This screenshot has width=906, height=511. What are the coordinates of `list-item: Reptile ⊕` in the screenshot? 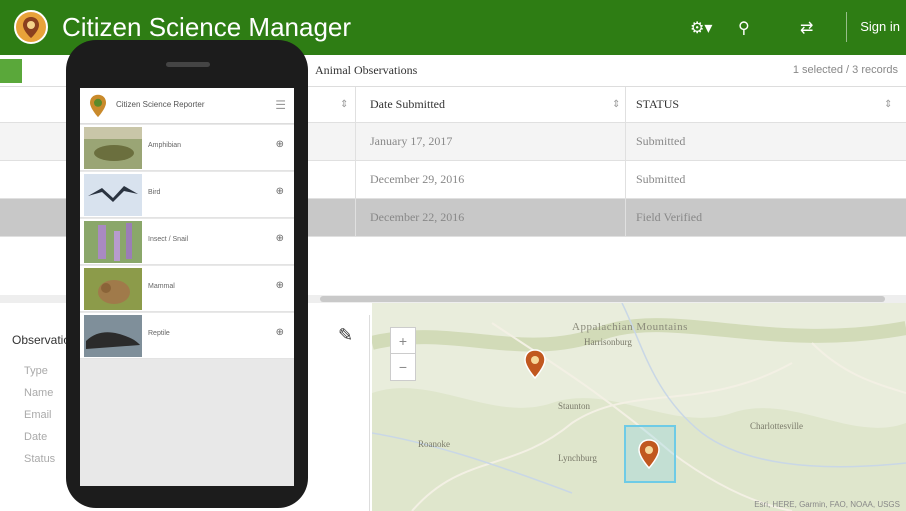 It's located at (187, 336).